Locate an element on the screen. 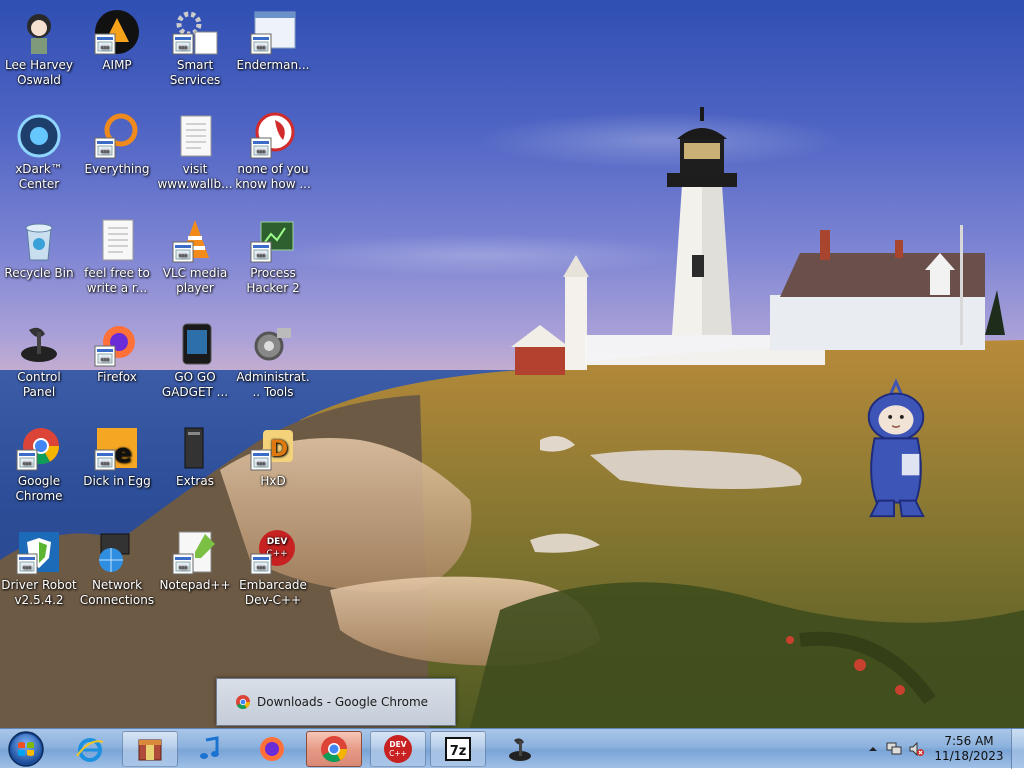 The width and height of the screenshot is (1024, 769). desktop-icon-dick-in-egg: e exe Dick in Egg is located at coordinates (117, 470).